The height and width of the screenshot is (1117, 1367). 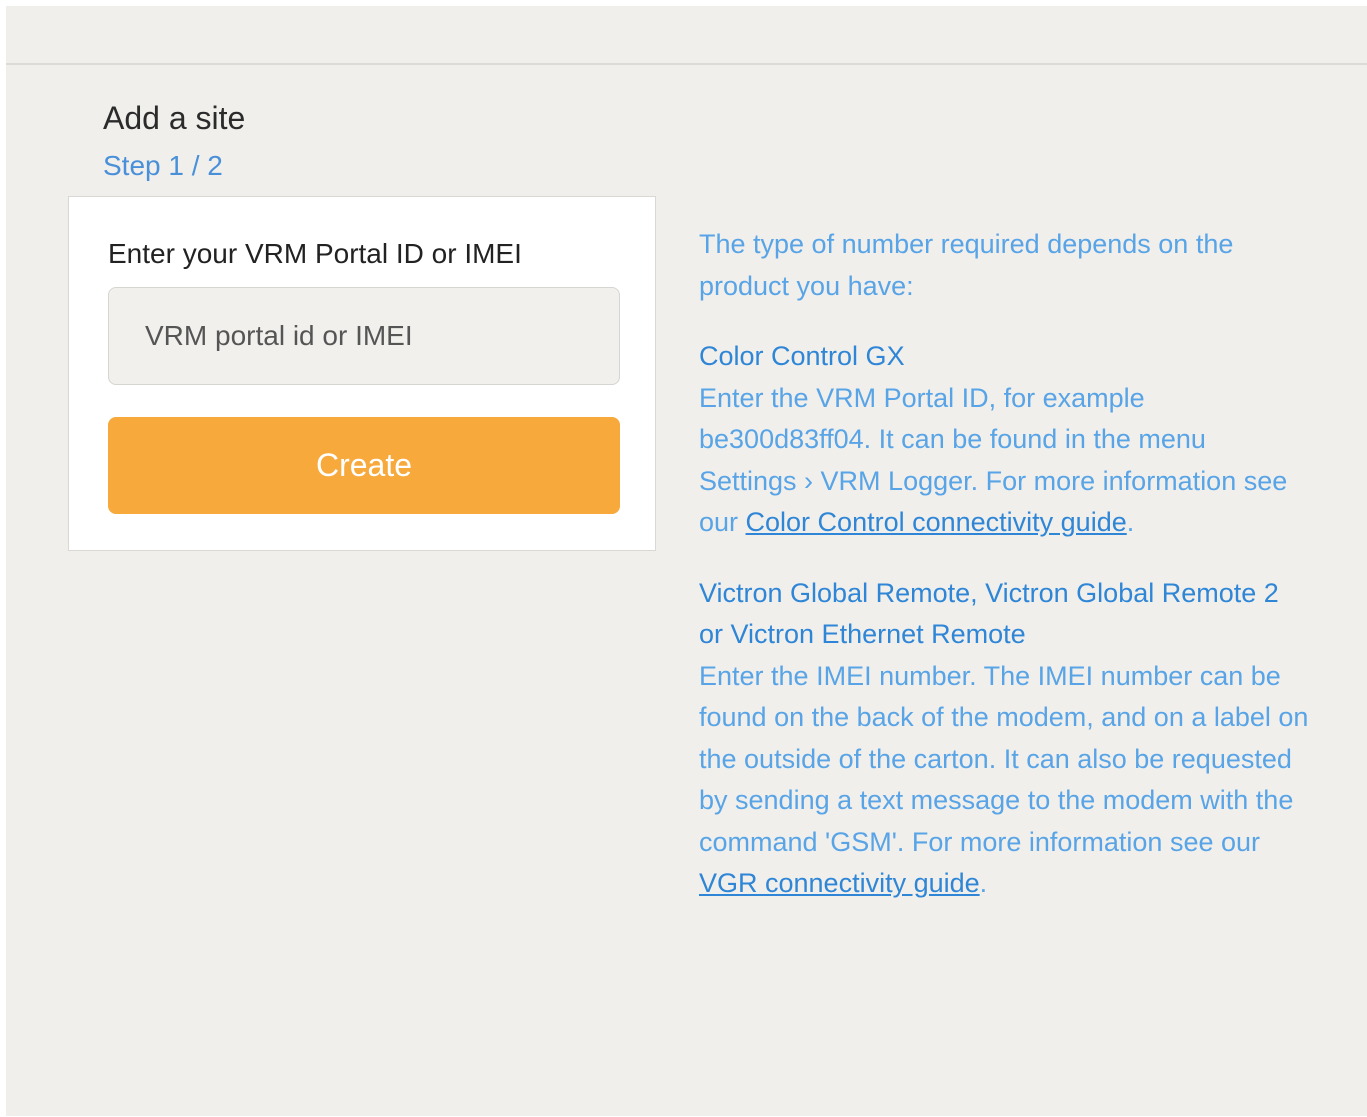 I want to click on top-bar, so click(x=686, y=35).